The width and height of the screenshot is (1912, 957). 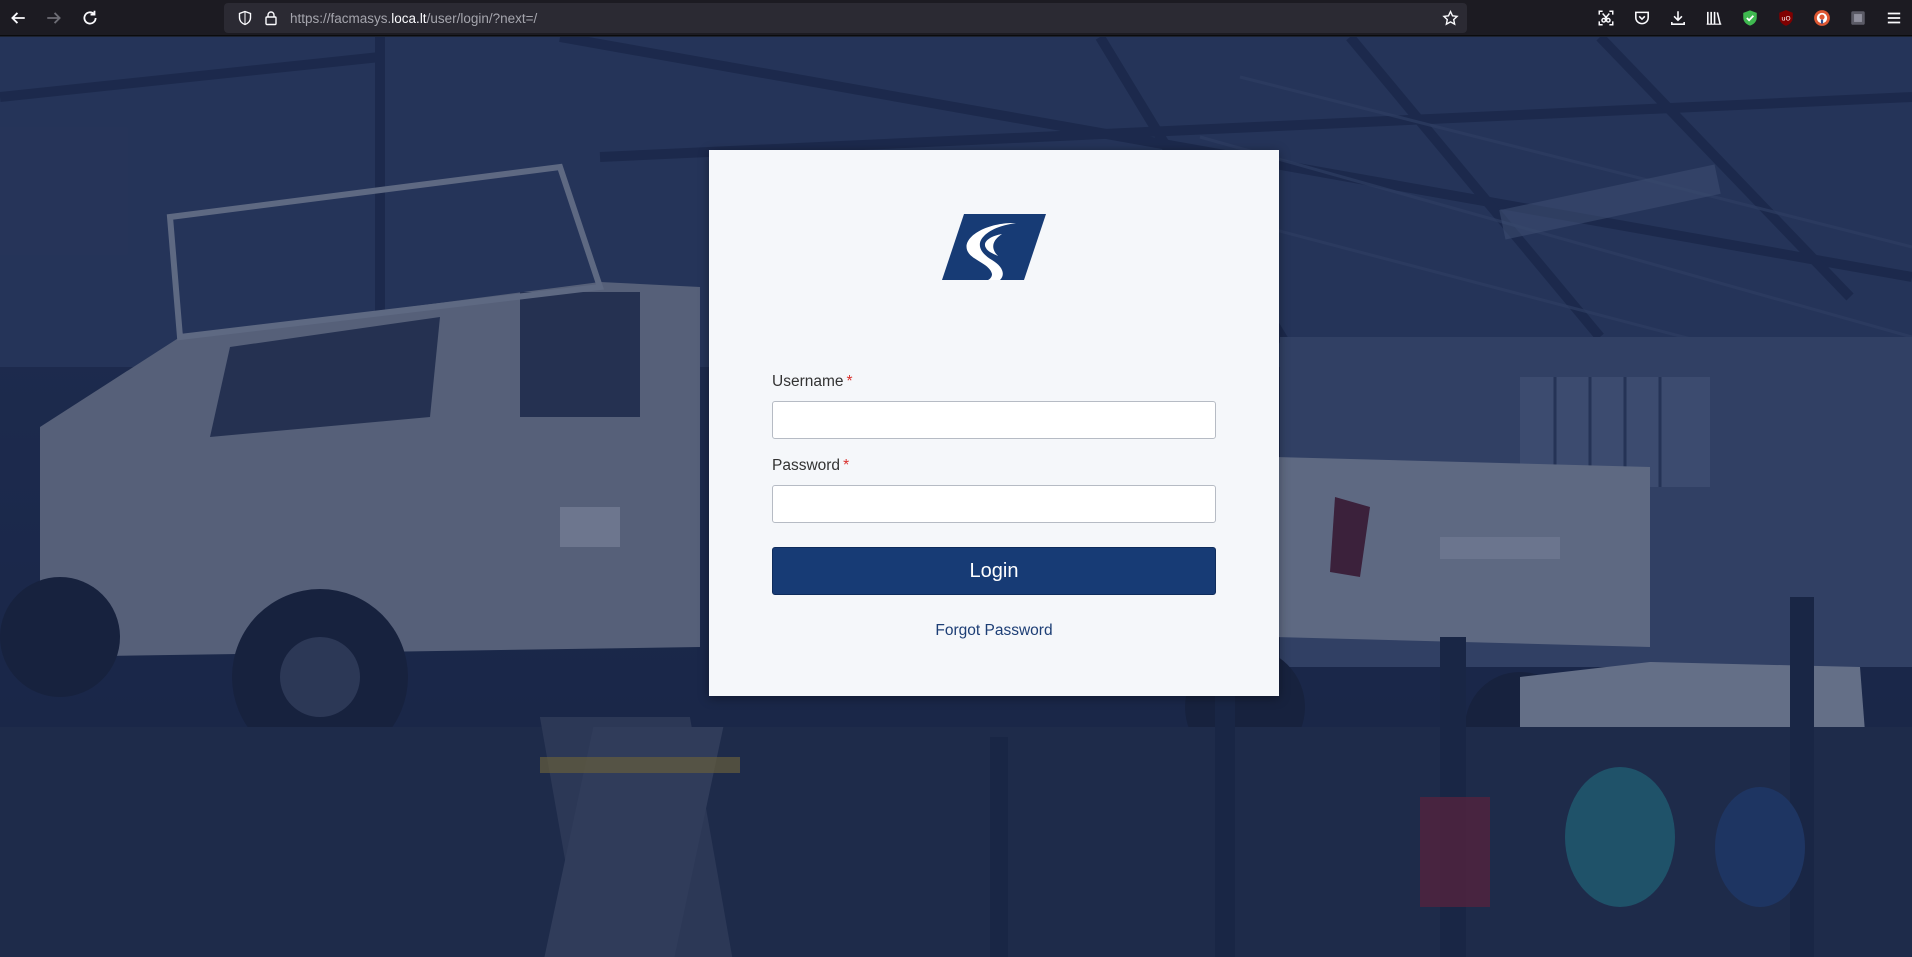 What do you see at coordinates (811, 465) in the screenshot?
I see `password-label: Password *` at bounding box center [811, 465].